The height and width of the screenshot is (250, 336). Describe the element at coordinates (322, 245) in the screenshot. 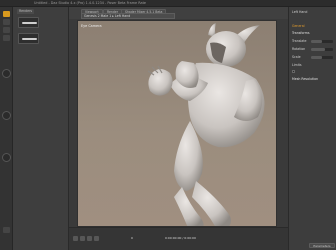

I see `parameters-button: Parameters` at that location.